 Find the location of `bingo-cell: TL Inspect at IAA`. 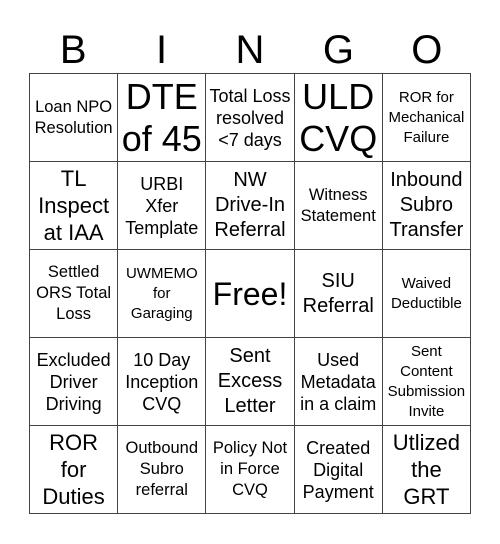

bingo-cell: TL Inspect at IAA is located at coordinates (74, 206).